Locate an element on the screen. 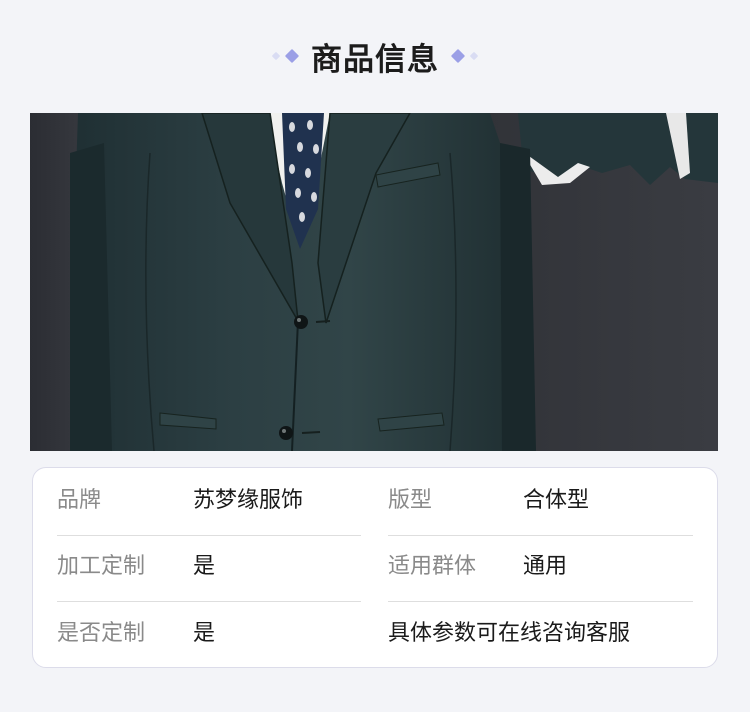 This screenshot has width=750, height=712. right-diamond-decoration is located at coordinates (464, 56).